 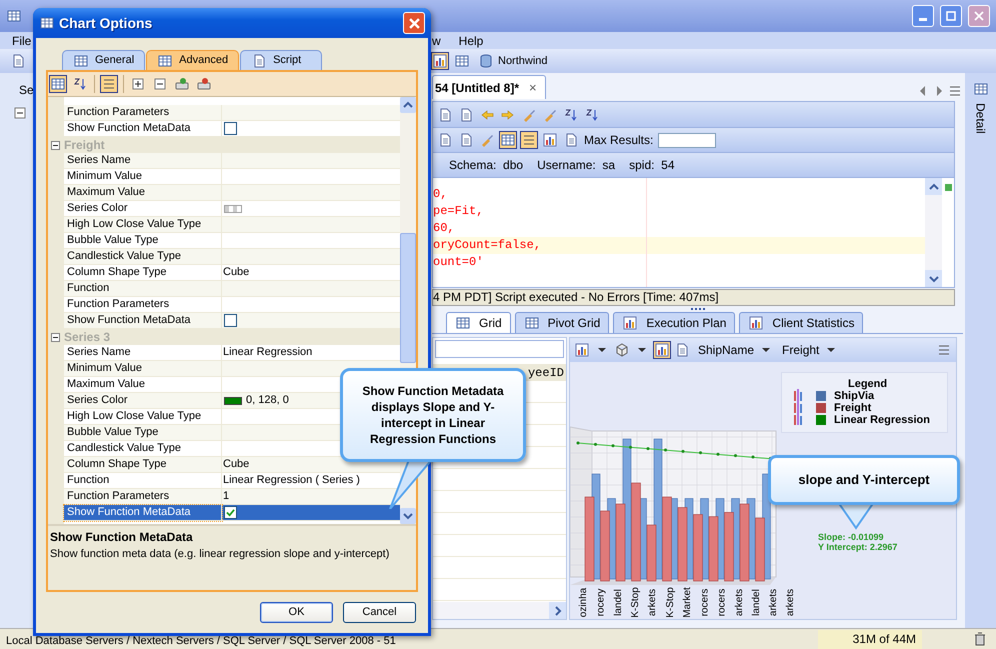 I want to click on property-row: Series Name Linear Regression, so click(x=232, y=353).